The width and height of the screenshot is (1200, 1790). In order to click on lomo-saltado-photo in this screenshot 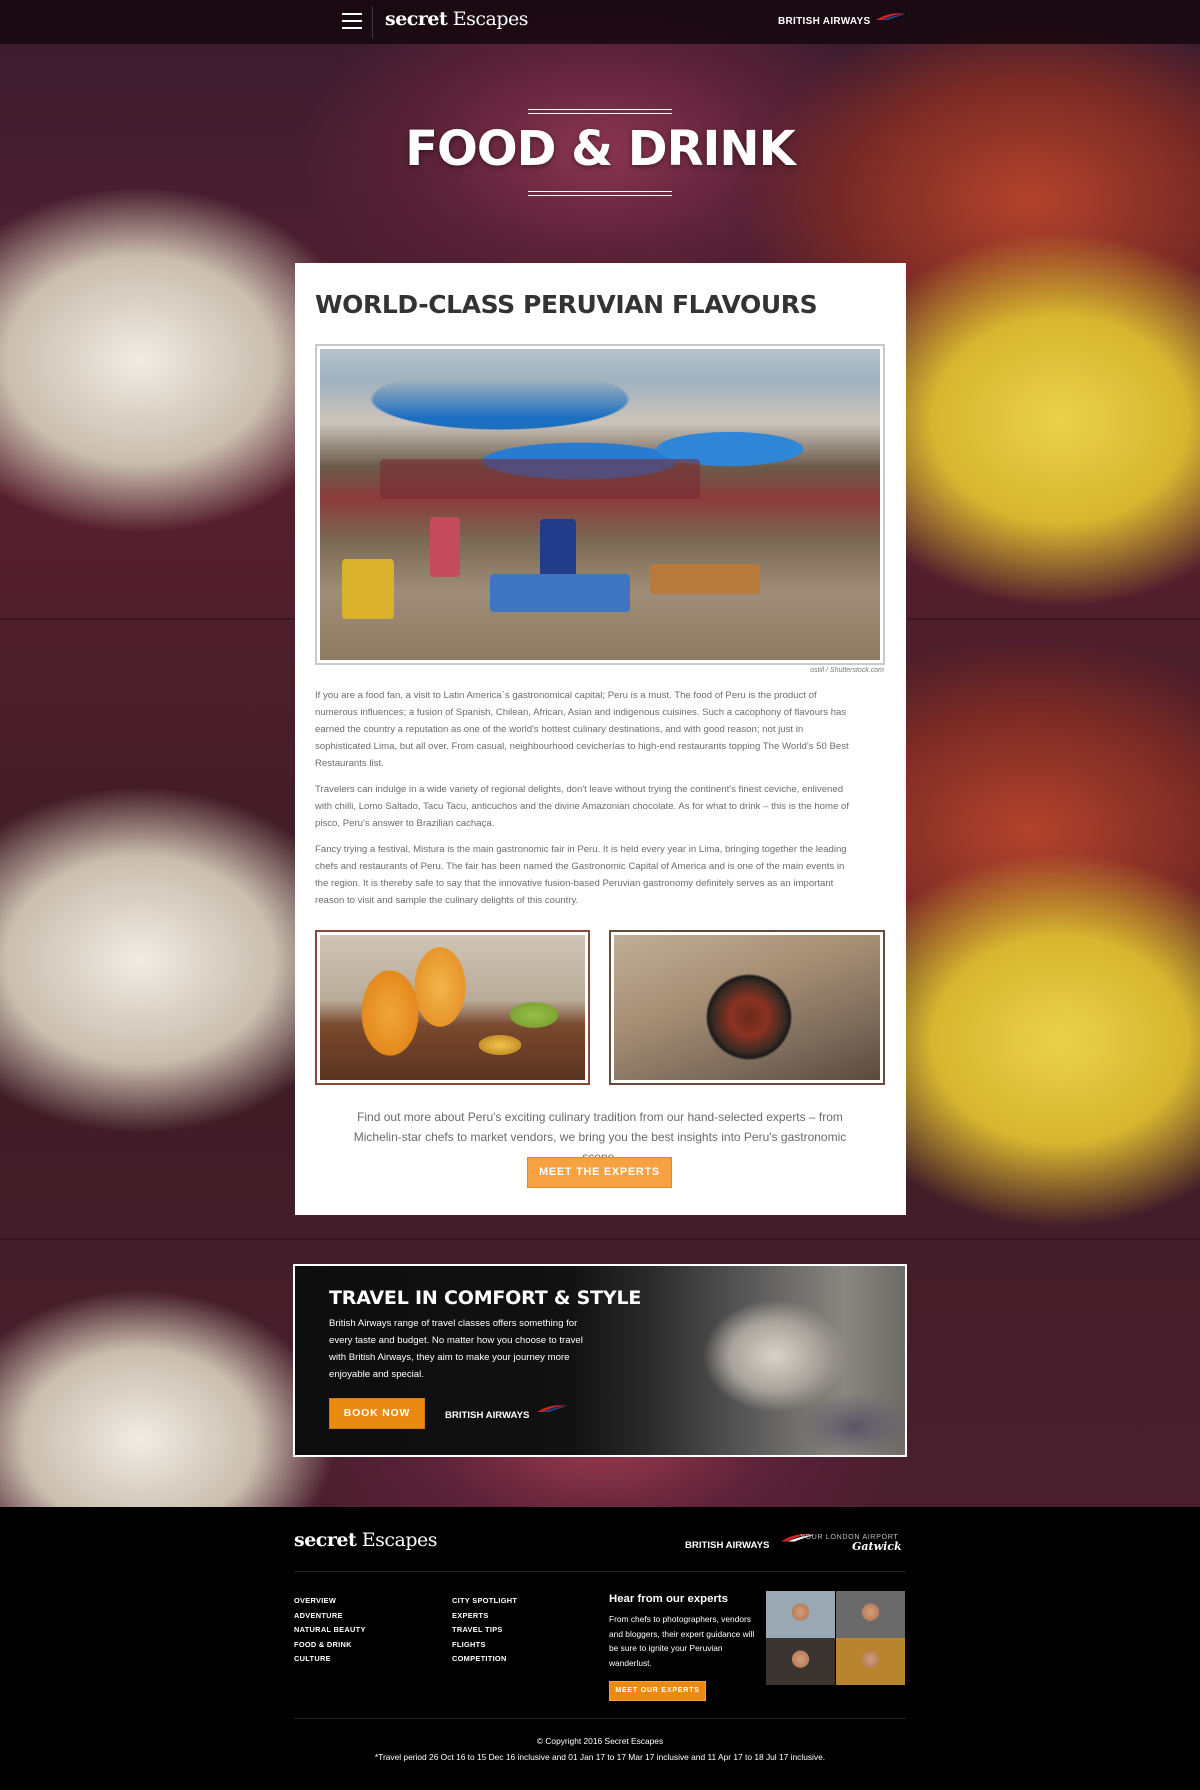, I will do `click(747, 1007)`.